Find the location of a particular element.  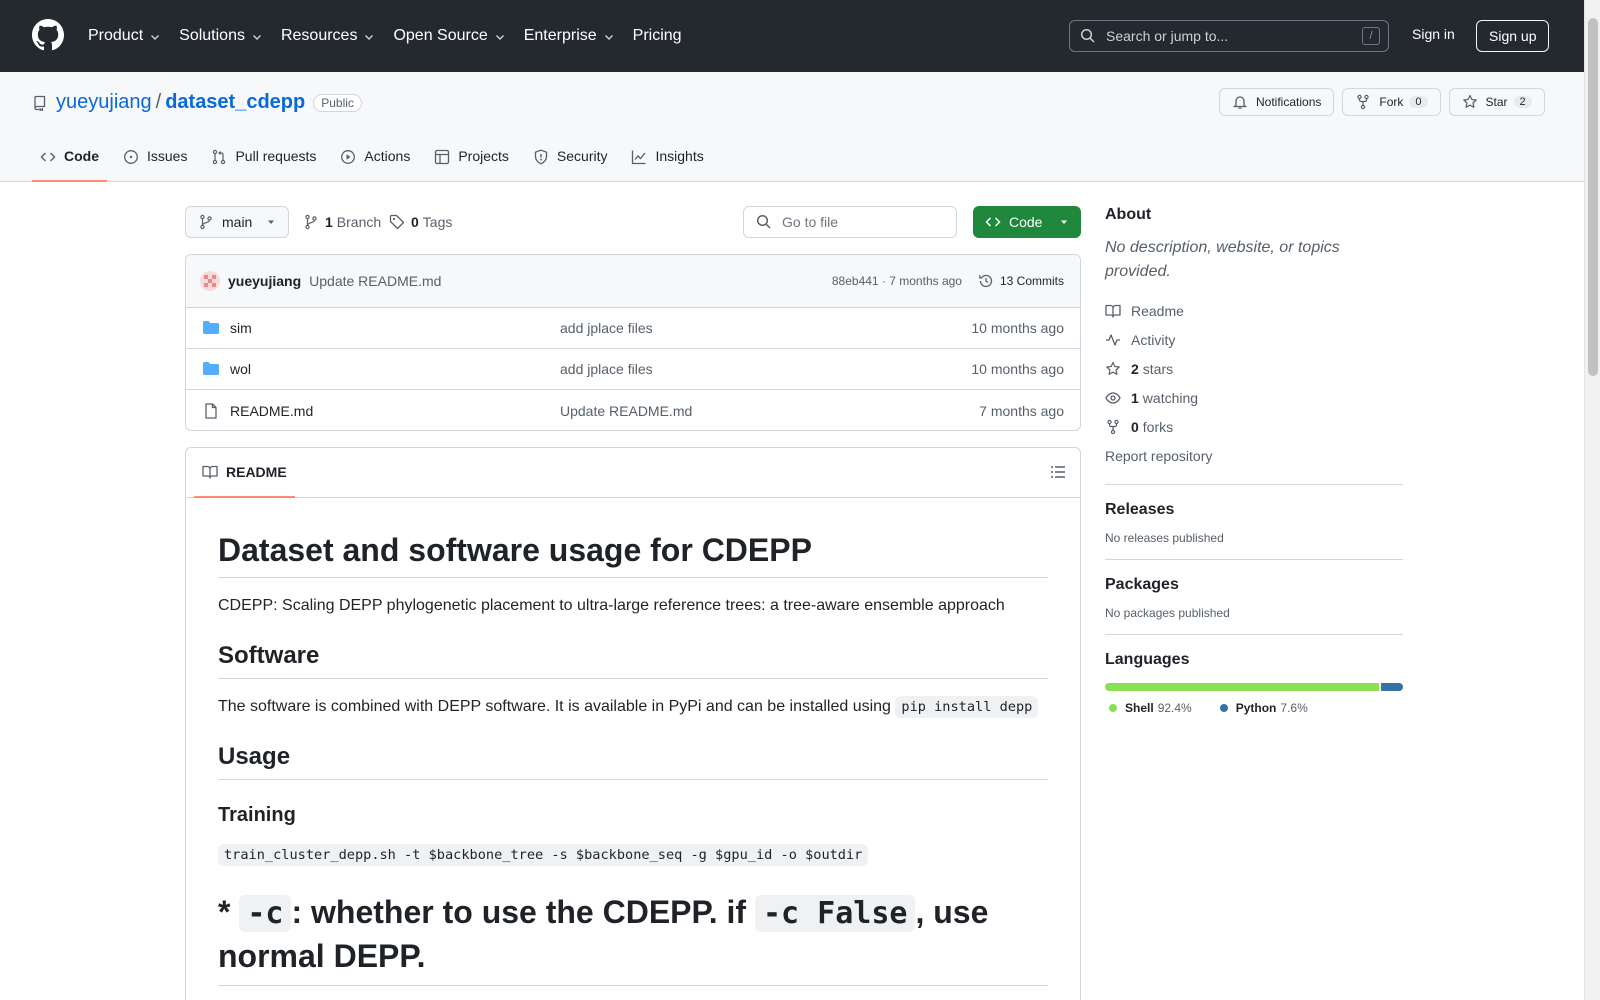

commit-sha-time: 88eb441 · 7 months ago is located at coordinates (897, 281).